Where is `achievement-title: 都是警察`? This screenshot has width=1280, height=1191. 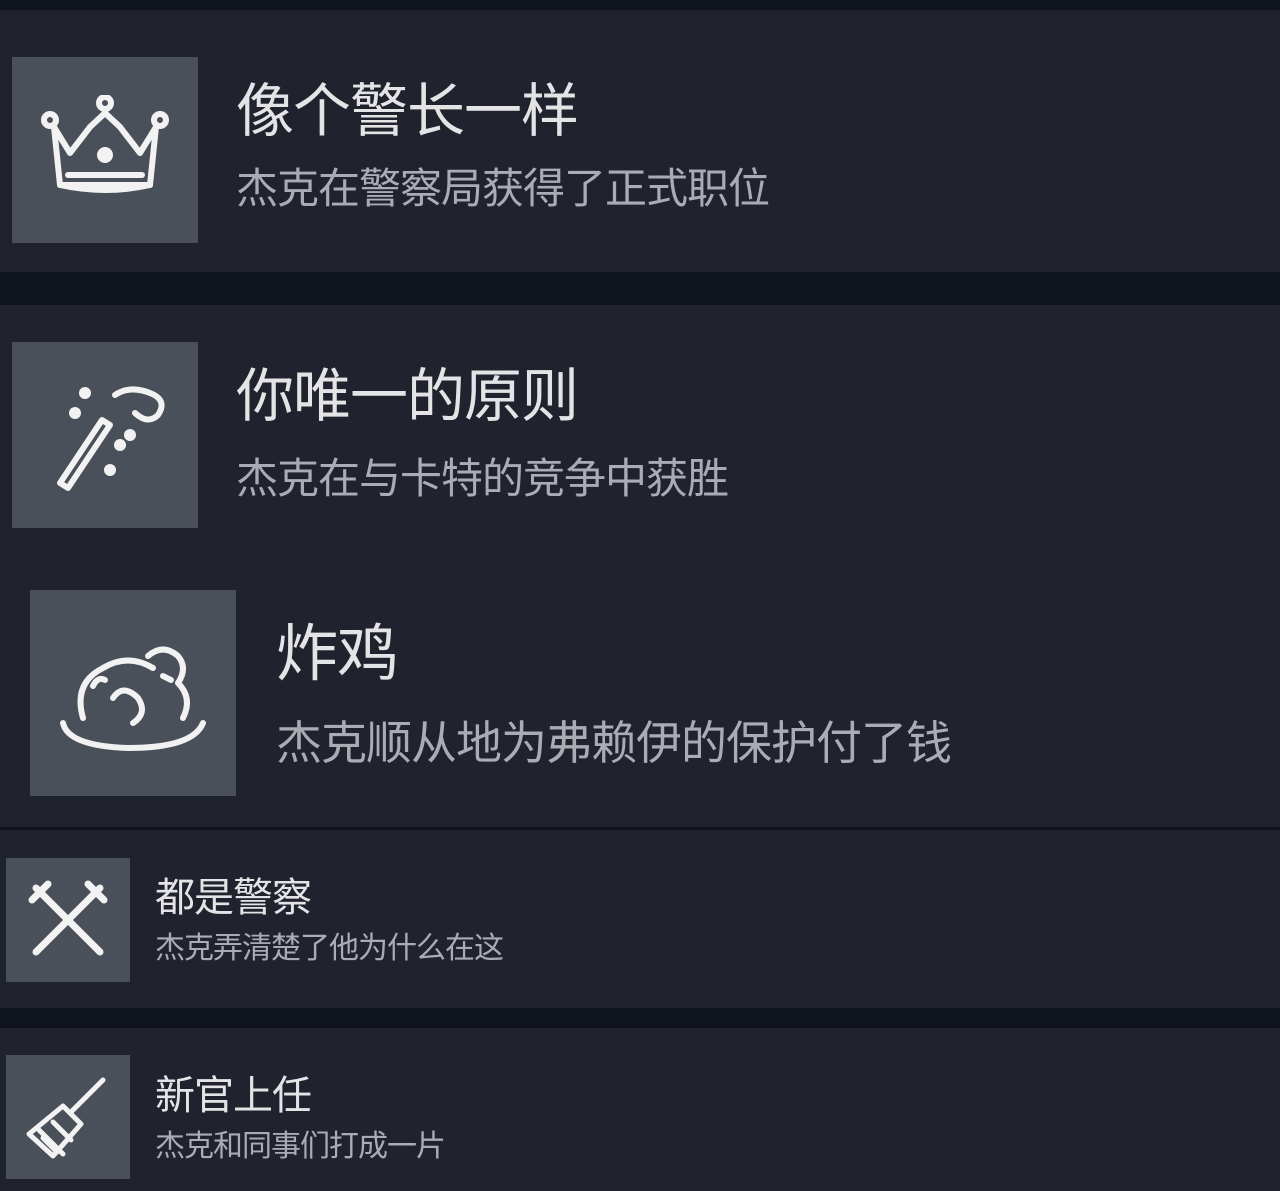 achievement-title: 都是警察 is located at coordinates (233, 898).